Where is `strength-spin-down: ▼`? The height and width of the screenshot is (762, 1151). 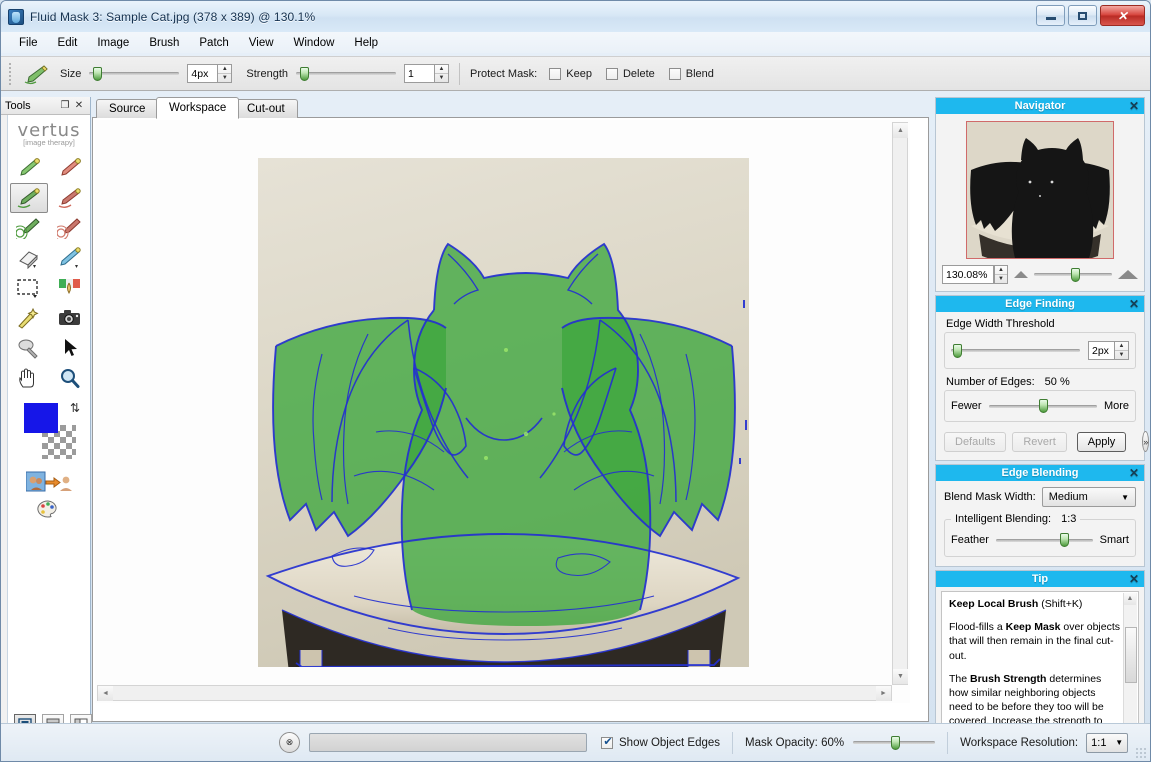
strength-spin-down: ▼ is located at coordinates (441, 78).